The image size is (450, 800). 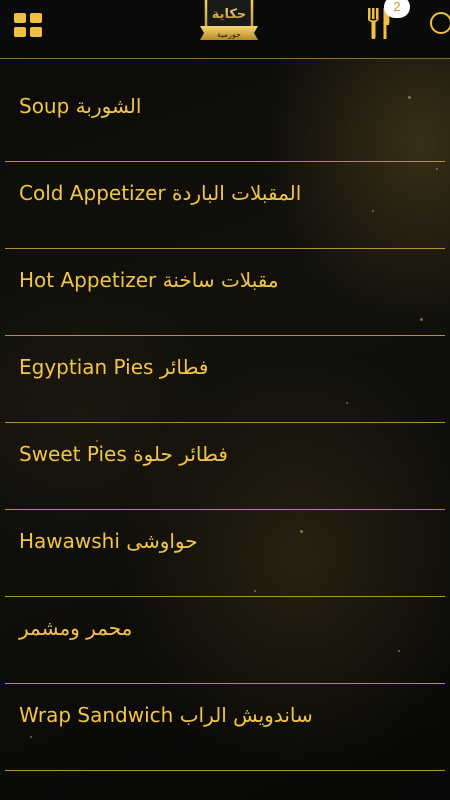 I want to click on category-label: Wrap Sandwich ساندويش الراب, so click(x=166, y=715).